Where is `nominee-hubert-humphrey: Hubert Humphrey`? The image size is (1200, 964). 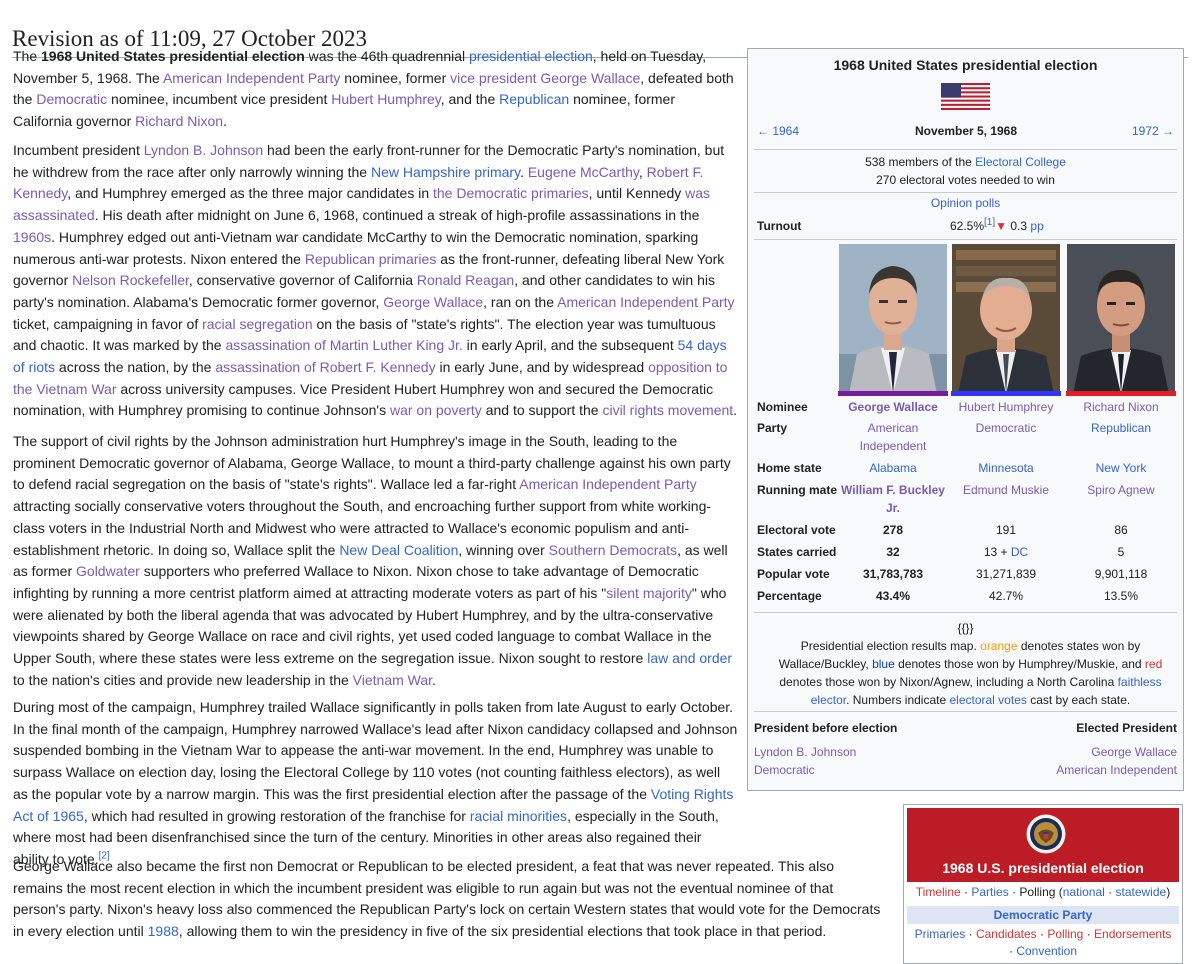 nominee-hubert-humphrey: Hubert Humphrey is located at coordinates (1006, 407).